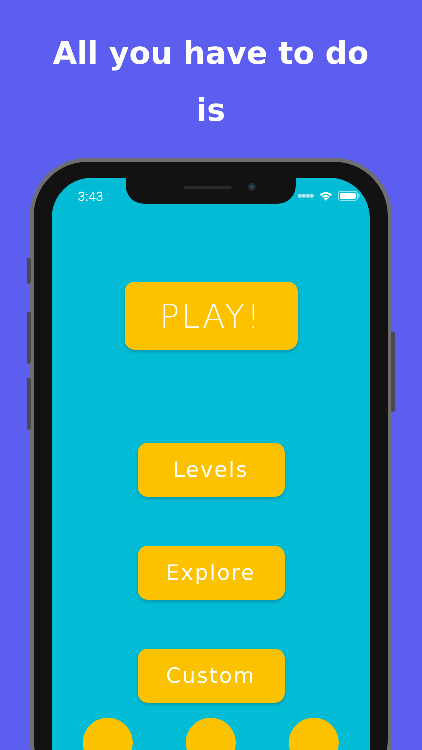 This screenshot has height=750, width=422. I want to click on menu-button: Explore, so click(211, 573).